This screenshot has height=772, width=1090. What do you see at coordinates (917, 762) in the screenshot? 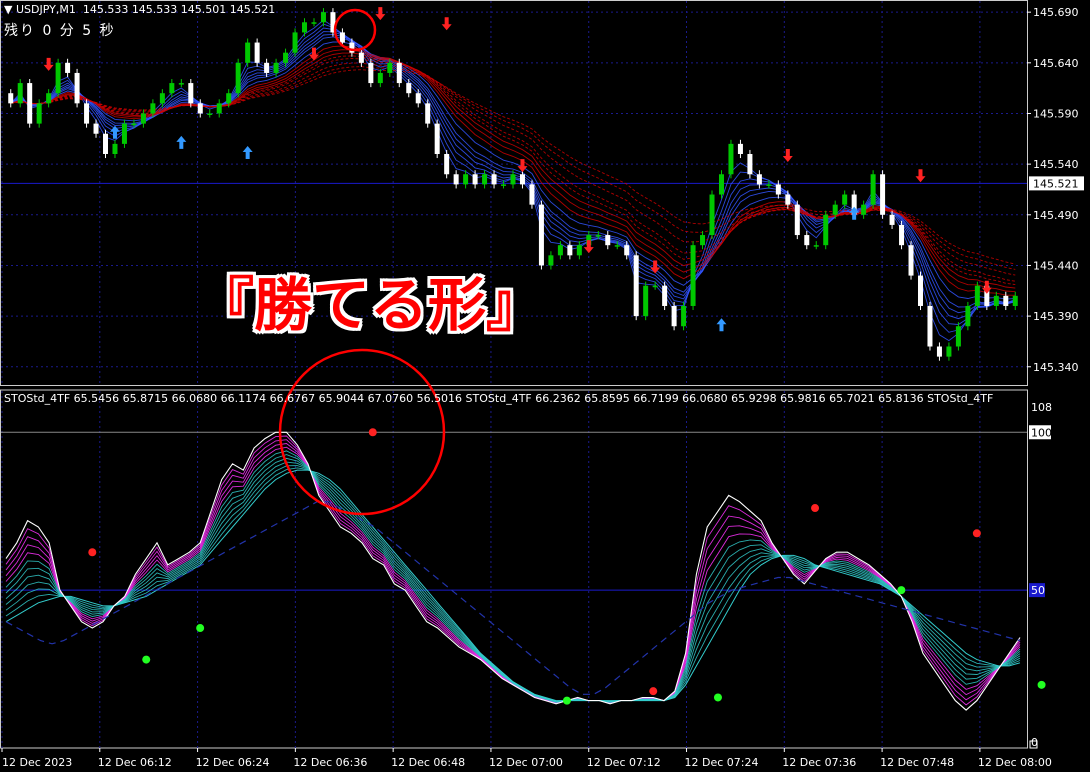
I see `x-tick-label: 12 Dec 07:48` at bounding box center [917, 762].